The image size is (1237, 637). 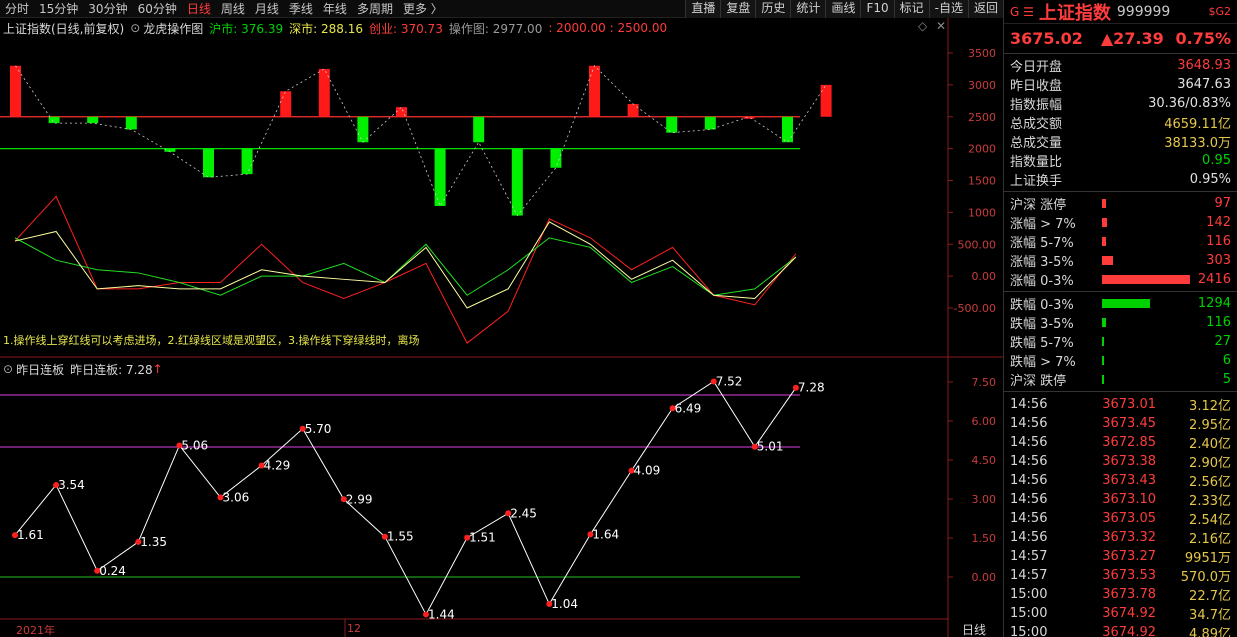 What do you see at coordinates (405, 28) in the screenshot?
I see `cy-value: 创业: 370.73` at bounding box center [405, 28].